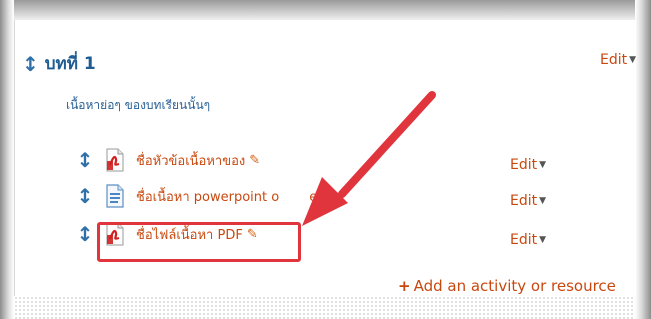  I want to click on annotation-arrow, so click(369, 158).